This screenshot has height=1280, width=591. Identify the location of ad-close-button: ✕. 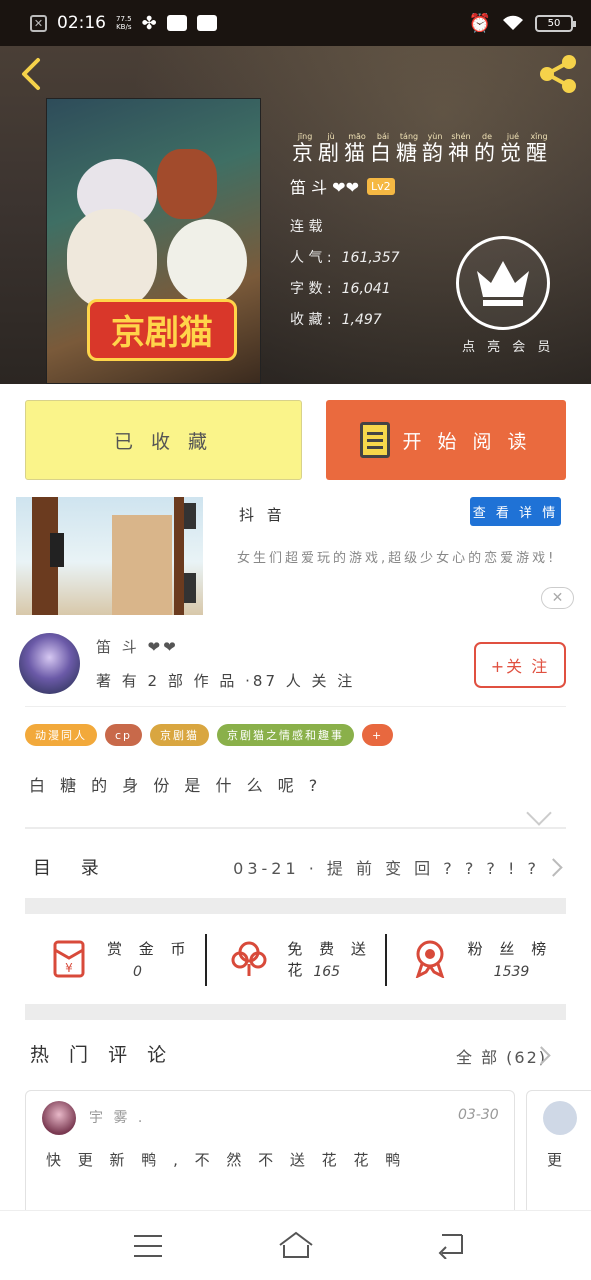
(557, 598).